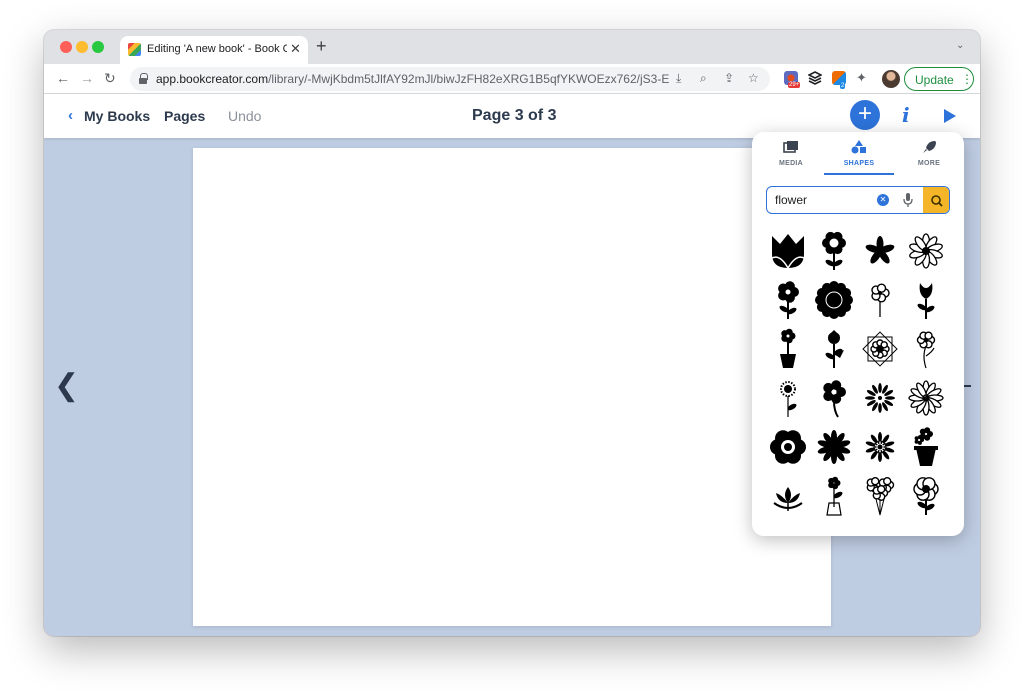 Image resolution: width=1024 pixels, height=694 pixels. I want to click on flower-pot-icon-glyph, so click(926, 446).